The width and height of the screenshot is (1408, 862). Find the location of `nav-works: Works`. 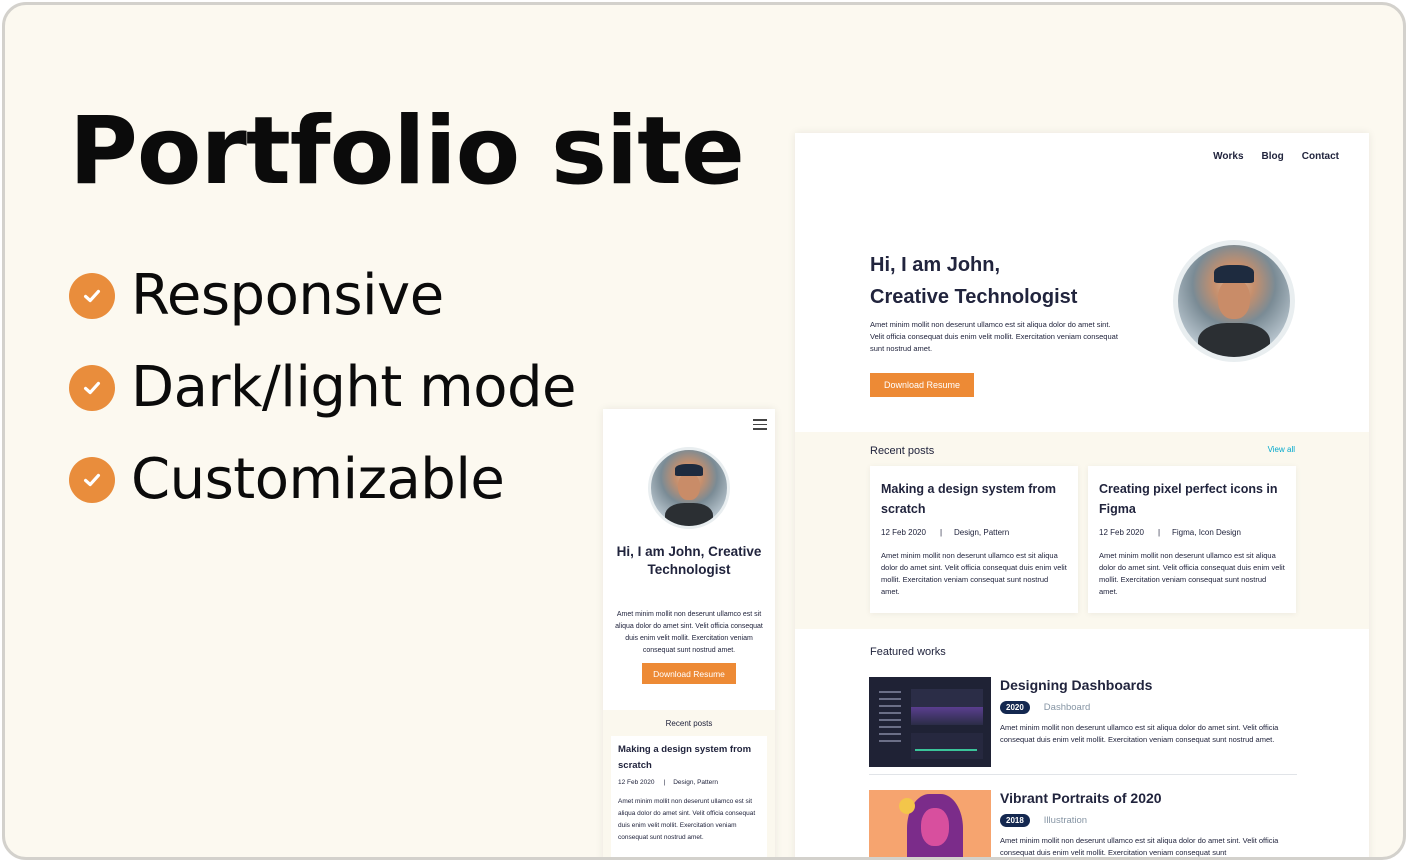

nav-works: Works is located at coordinates (1228, 156).